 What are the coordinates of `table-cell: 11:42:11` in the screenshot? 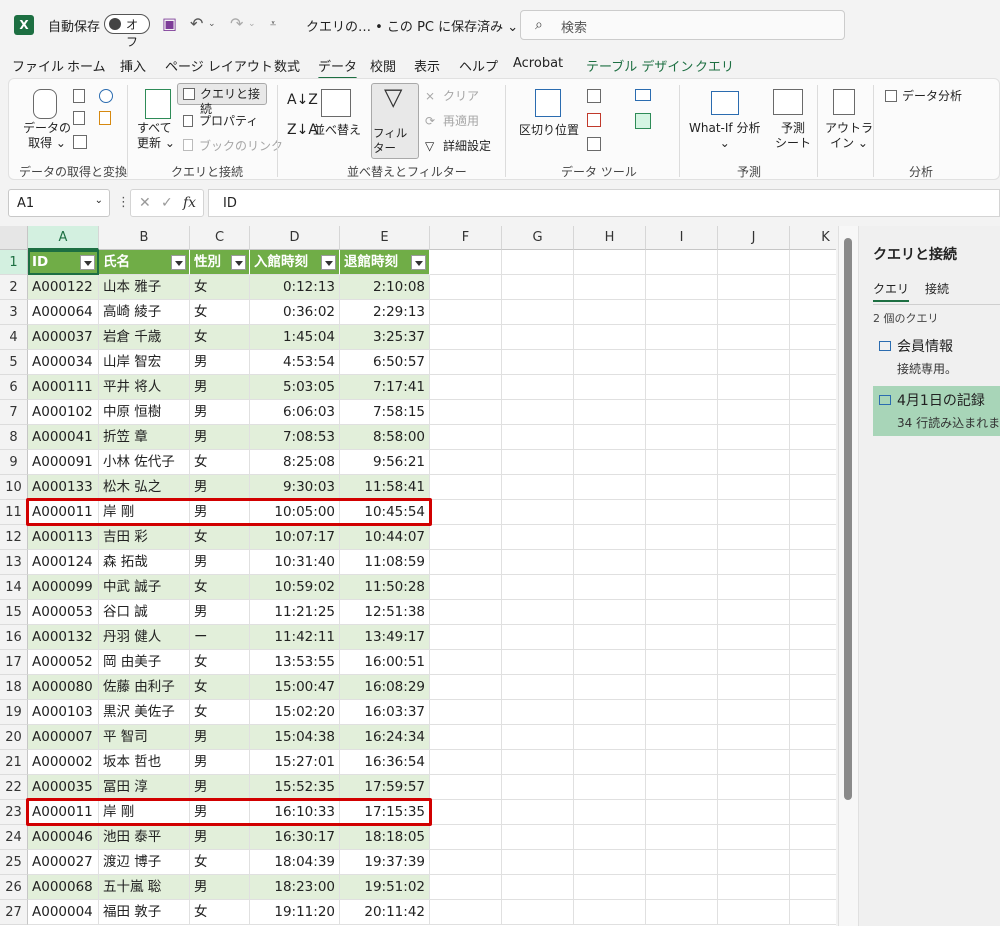 It's located at (295, 637).